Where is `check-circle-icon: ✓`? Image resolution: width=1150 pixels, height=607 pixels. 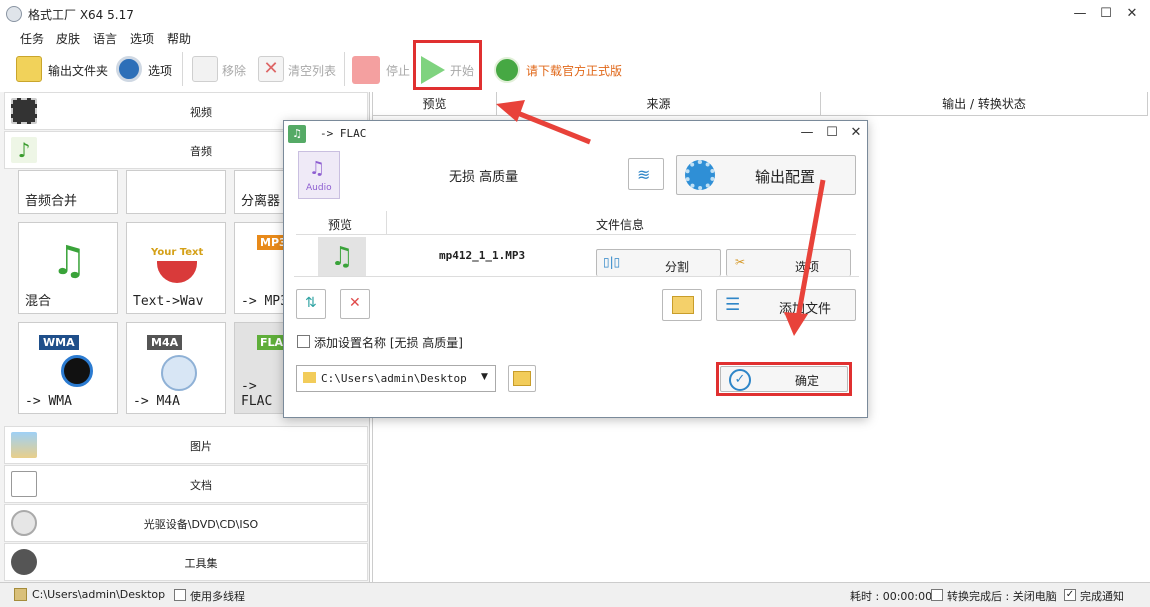 check-circle-icon: ✓ is located at coordinates (740, 380).